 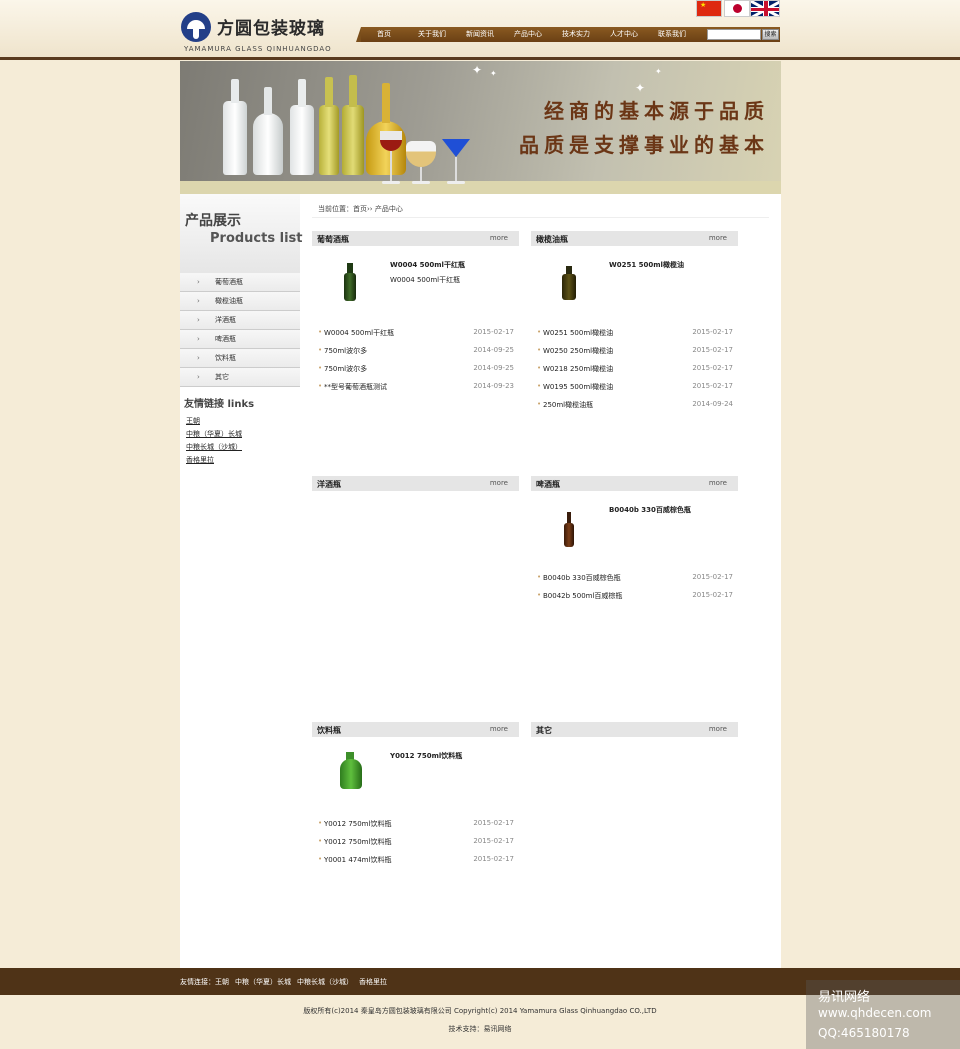 I want to click on list-item: • W0218 250ml橄榄油 2015-02-17, so click(x=634, y=370).